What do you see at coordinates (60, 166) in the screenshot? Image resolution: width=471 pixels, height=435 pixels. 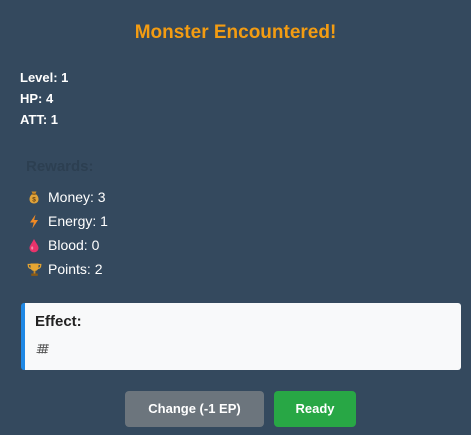 I see `rewards-title: Rewards:` at bounding box center [60, 166].